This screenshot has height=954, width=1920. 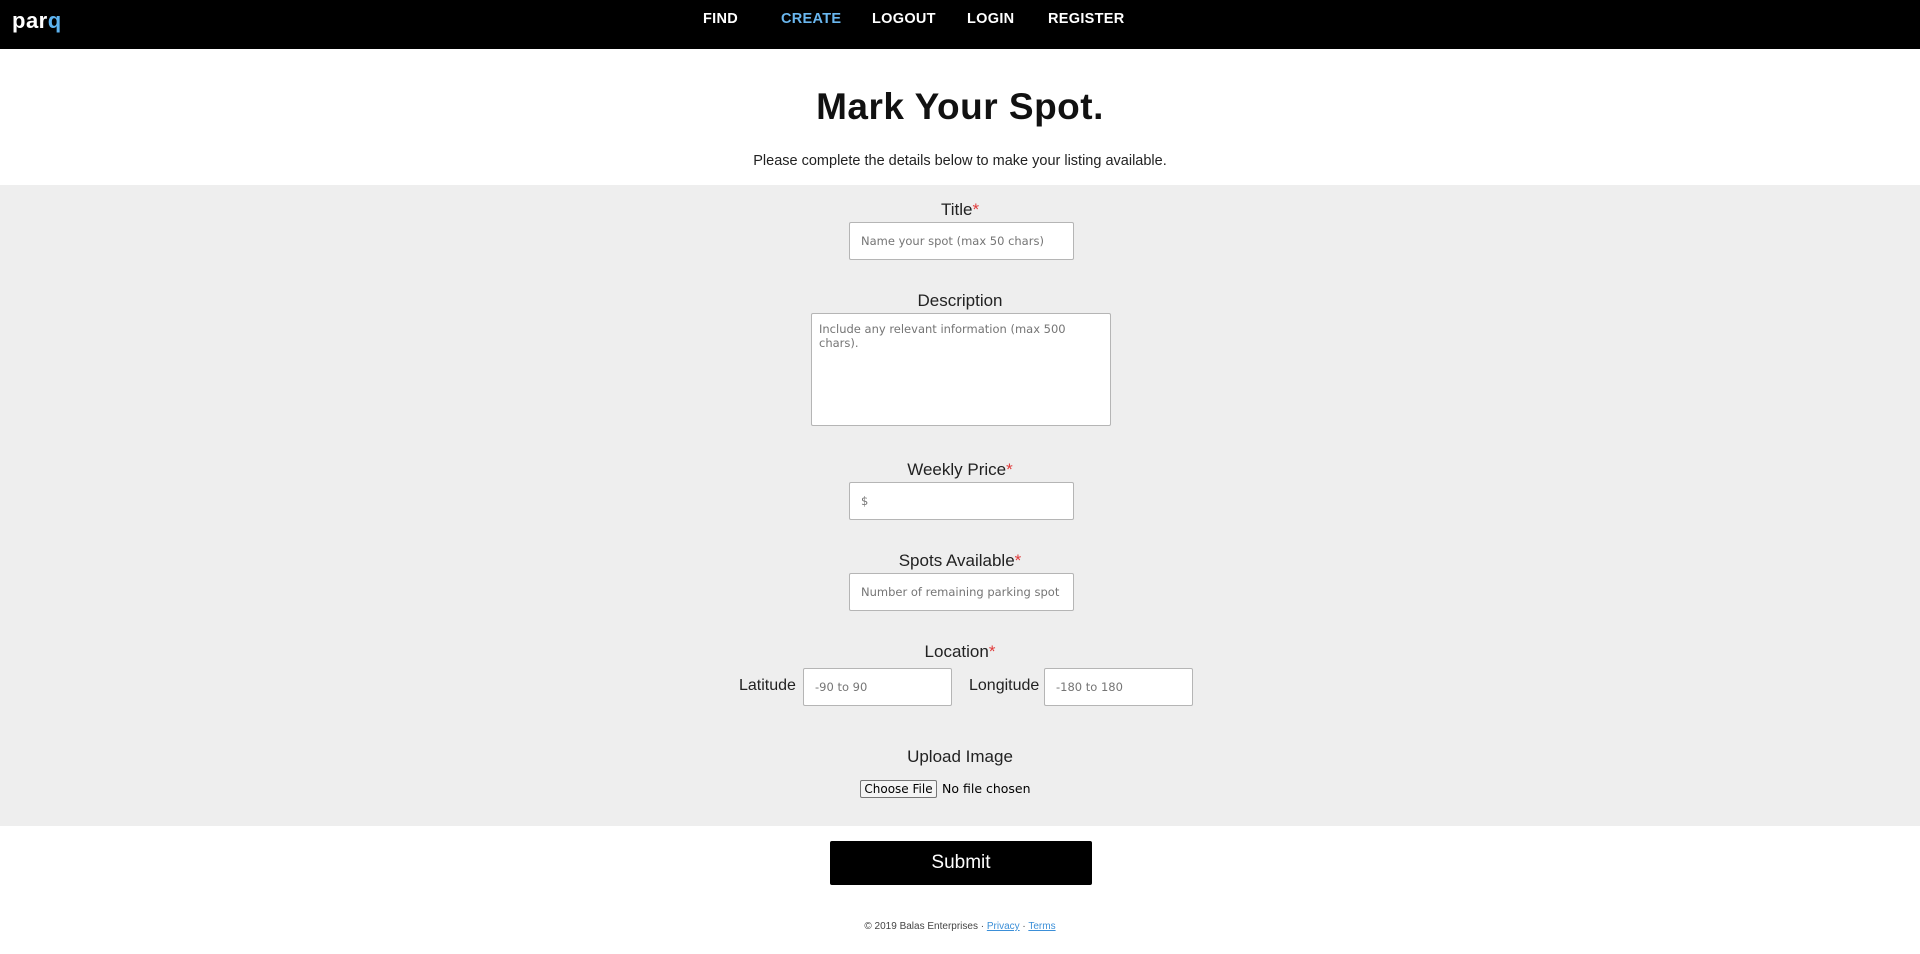 What do you see at coordinates (961, 501) in the screenshot?
I see `weekly-price-input` at bounding box center [961, 501].